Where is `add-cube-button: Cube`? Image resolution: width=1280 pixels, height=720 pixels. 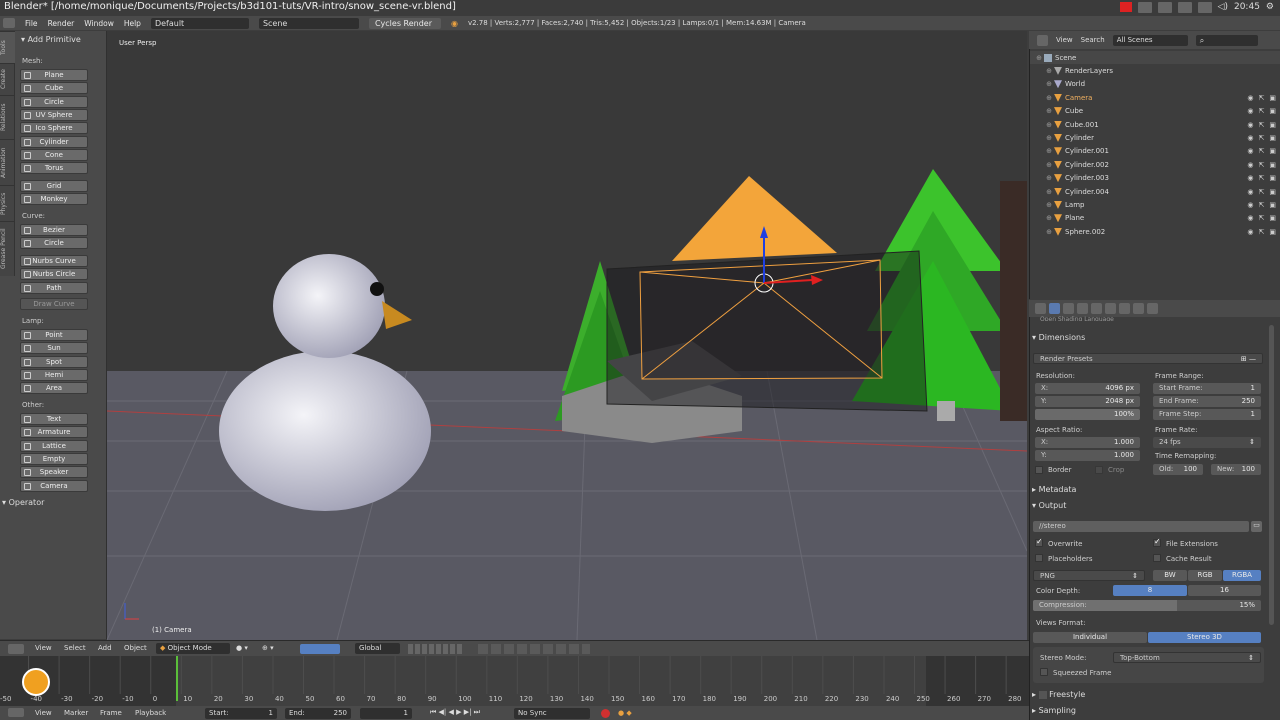
add-cube-button: Cube is located at coordinates (54, 88).